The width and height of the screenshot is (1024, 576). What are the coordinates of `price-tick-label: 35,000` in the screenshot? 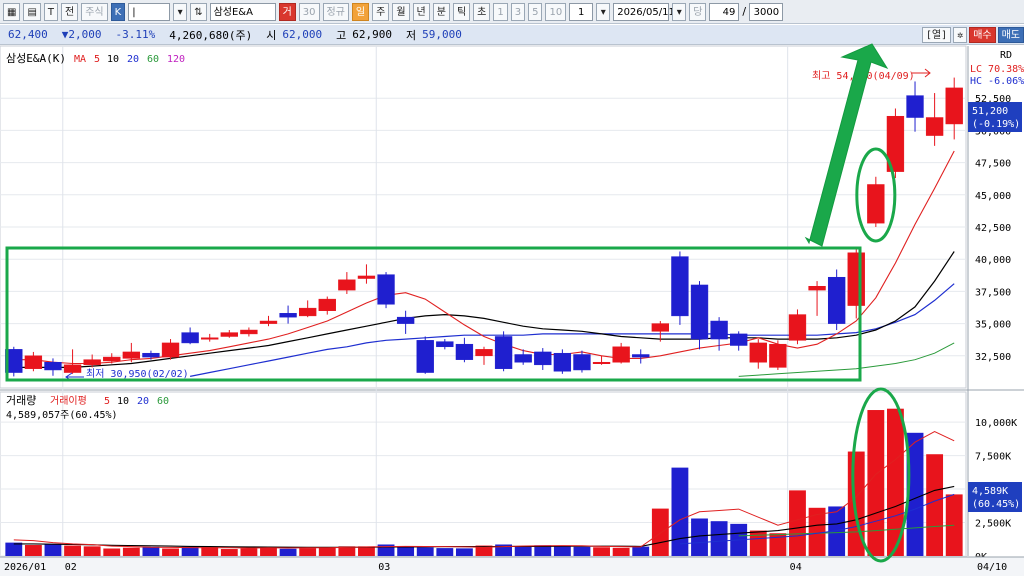 It's located at (993, 325).